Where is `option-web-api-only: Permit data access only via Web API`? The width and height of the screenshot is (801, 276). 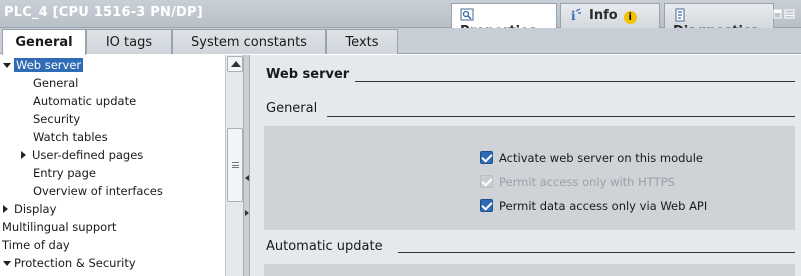 option-web-api-only: Permit data access only via Web API is located at coordinates (593, 207).